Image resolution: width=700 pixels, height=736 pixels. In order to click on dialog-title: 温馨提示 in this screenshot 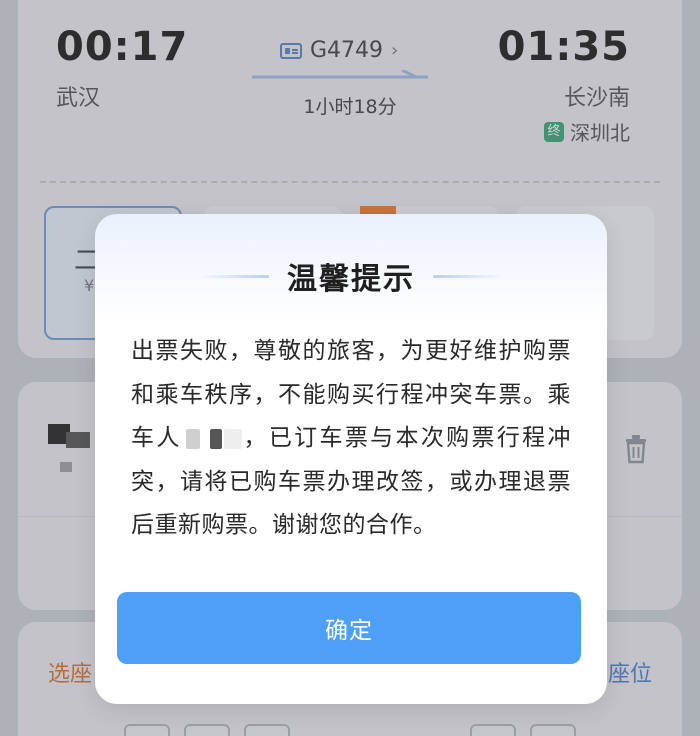, I will do `click(351, 279)`.